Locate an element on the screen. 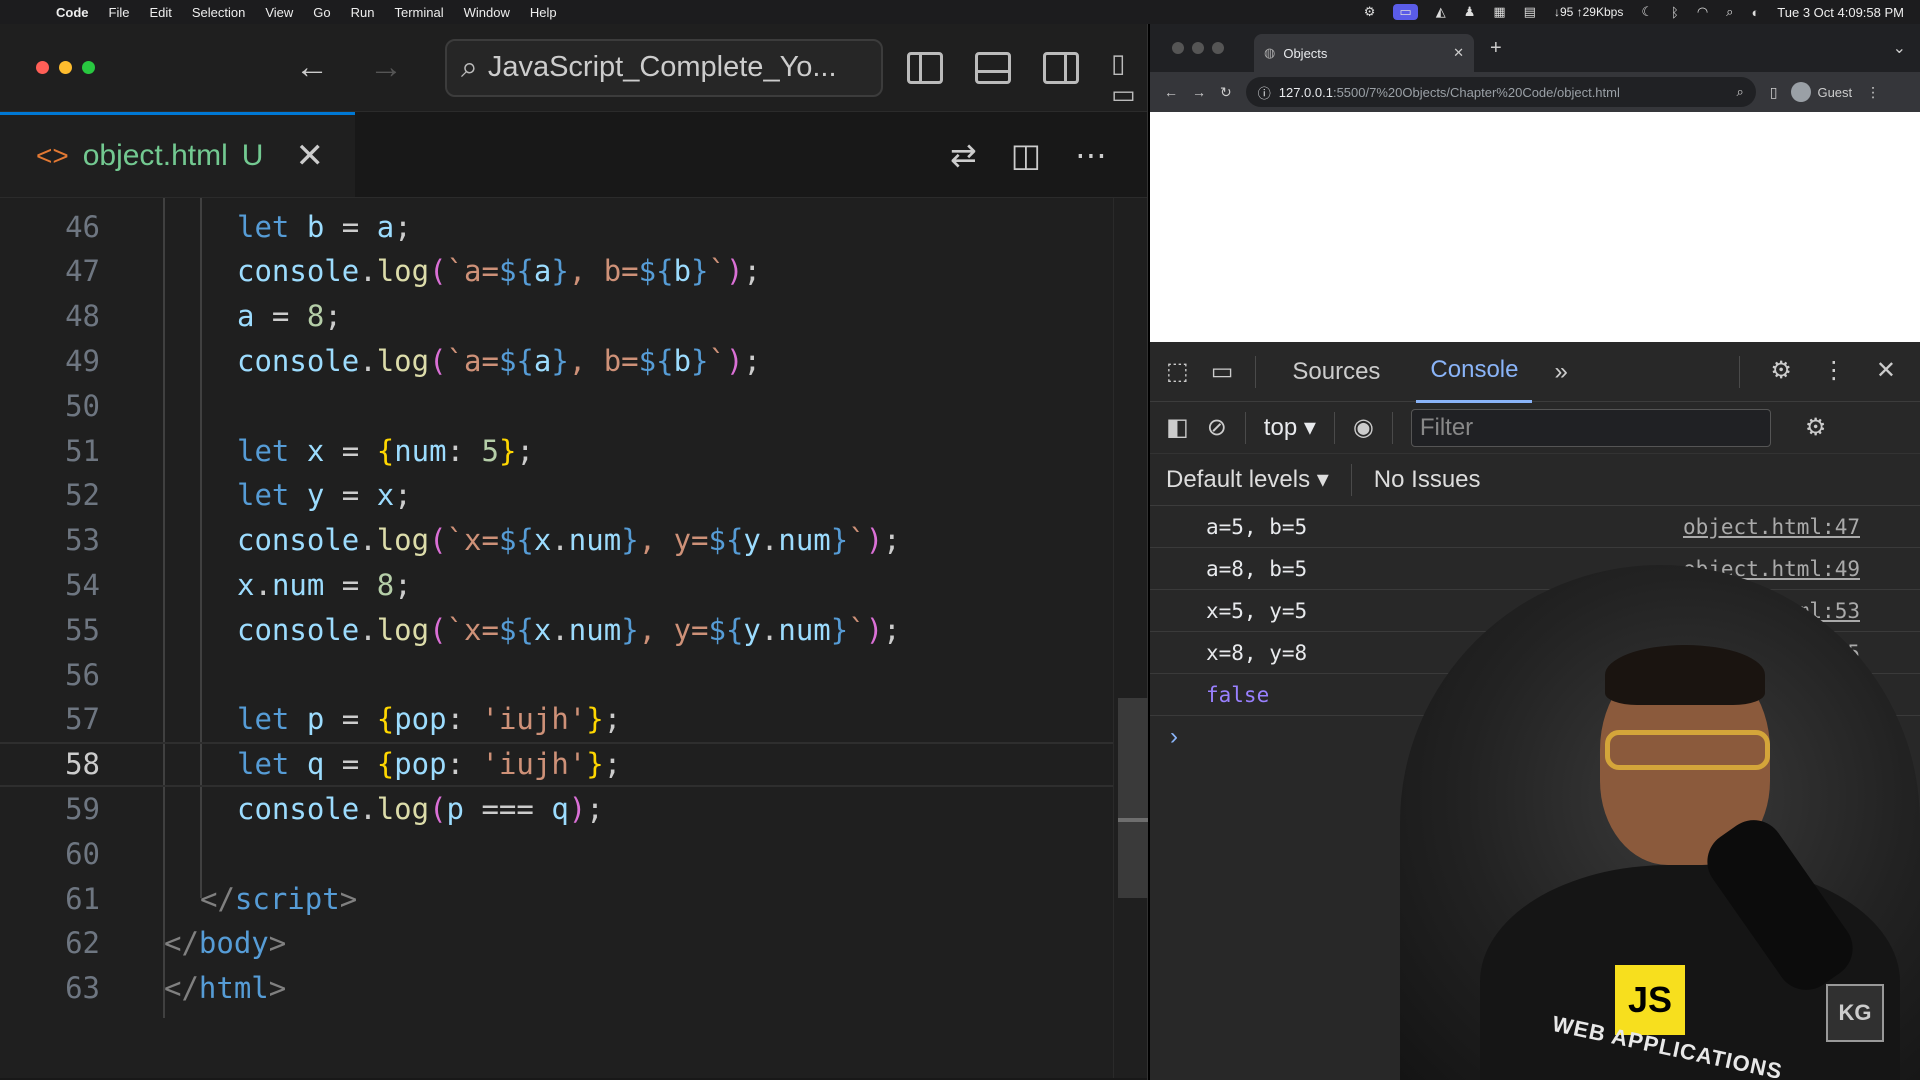  page-viewport is located at coordinates (1535, 227).